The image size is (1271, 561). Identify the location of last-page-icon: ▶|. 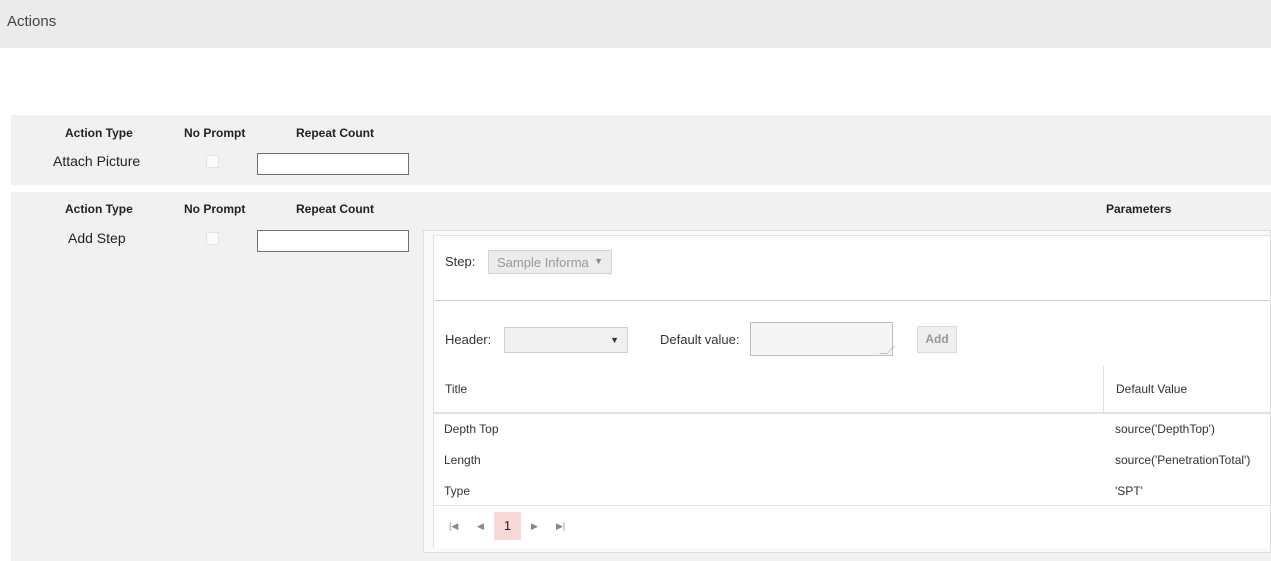
(560, 526).